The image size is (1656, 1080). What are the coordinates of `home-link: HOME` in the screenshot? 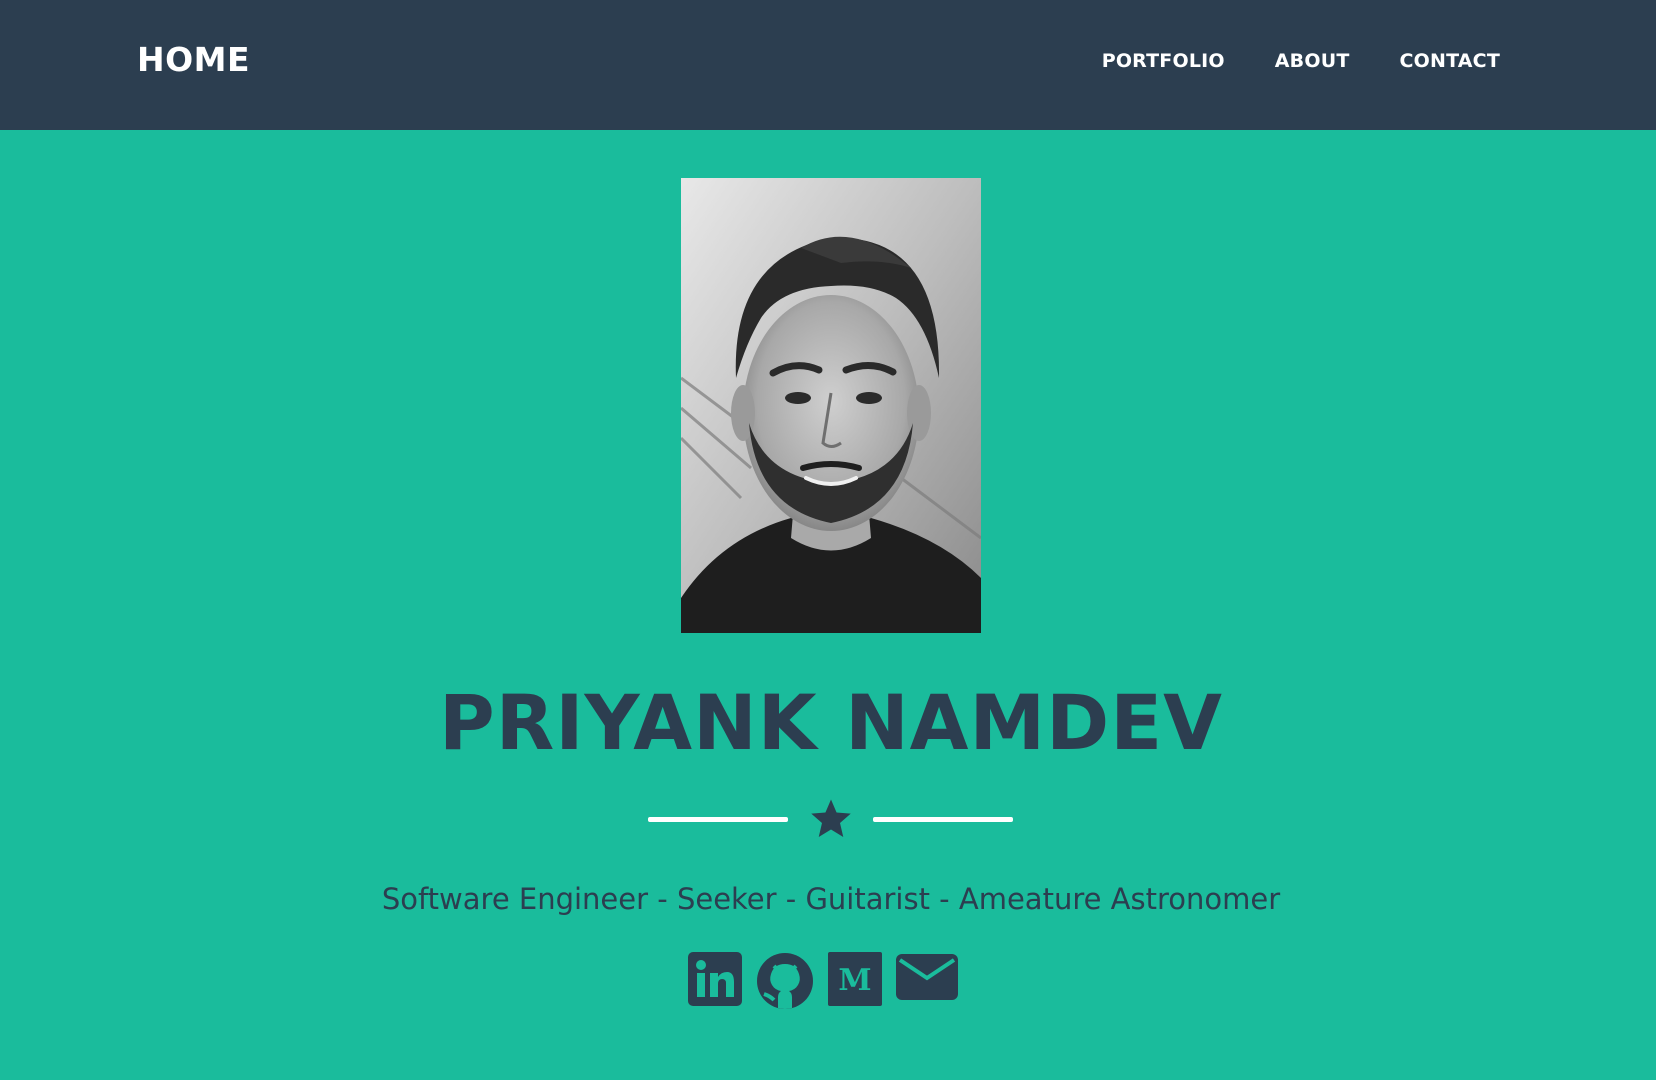 It's located at (193, 59).